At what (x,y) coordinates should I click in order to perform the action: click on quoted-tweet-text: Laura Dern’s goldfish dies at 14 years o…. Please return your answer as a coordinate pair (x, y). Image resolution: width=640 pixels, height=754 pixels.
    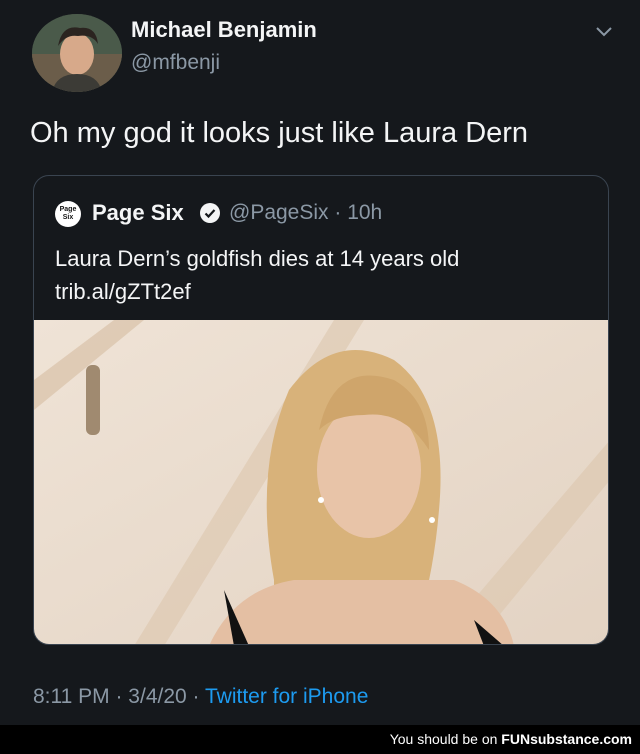
    Looking at the image, I should click on (257, 275).